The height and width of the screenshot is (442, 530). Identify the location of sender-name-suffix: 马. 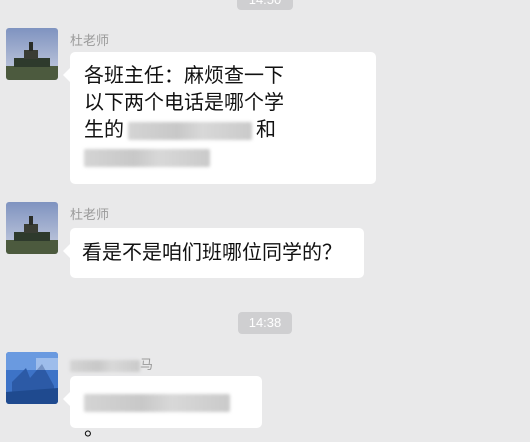
(147, 365).